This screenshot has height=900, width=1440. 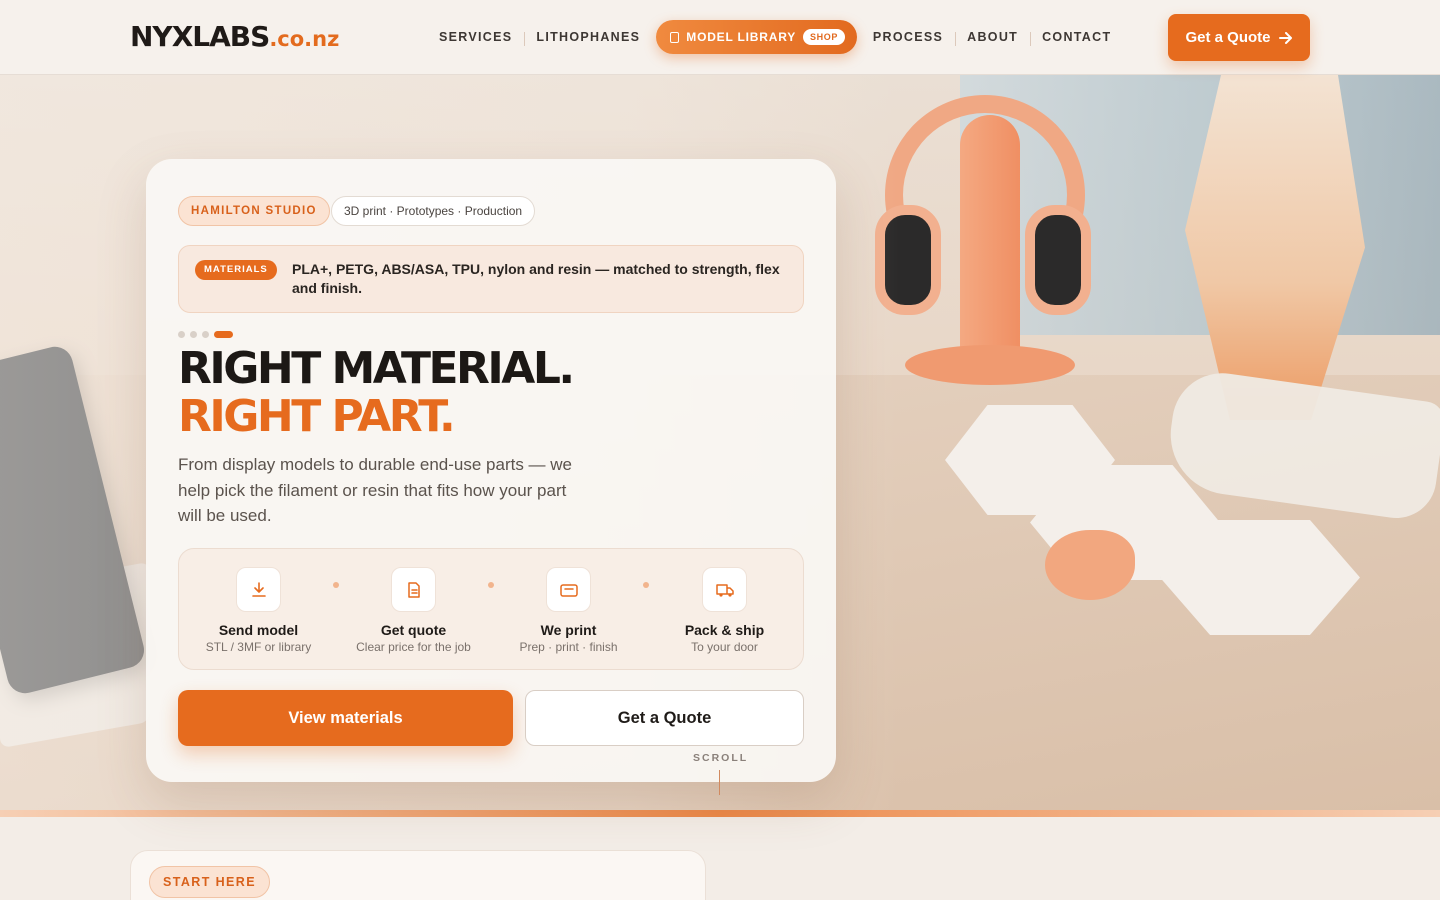 What do you see at coordinates (992, 38) in the screenshot?
I see `nav-about: ABOUT` at bounding box center [992, 38].